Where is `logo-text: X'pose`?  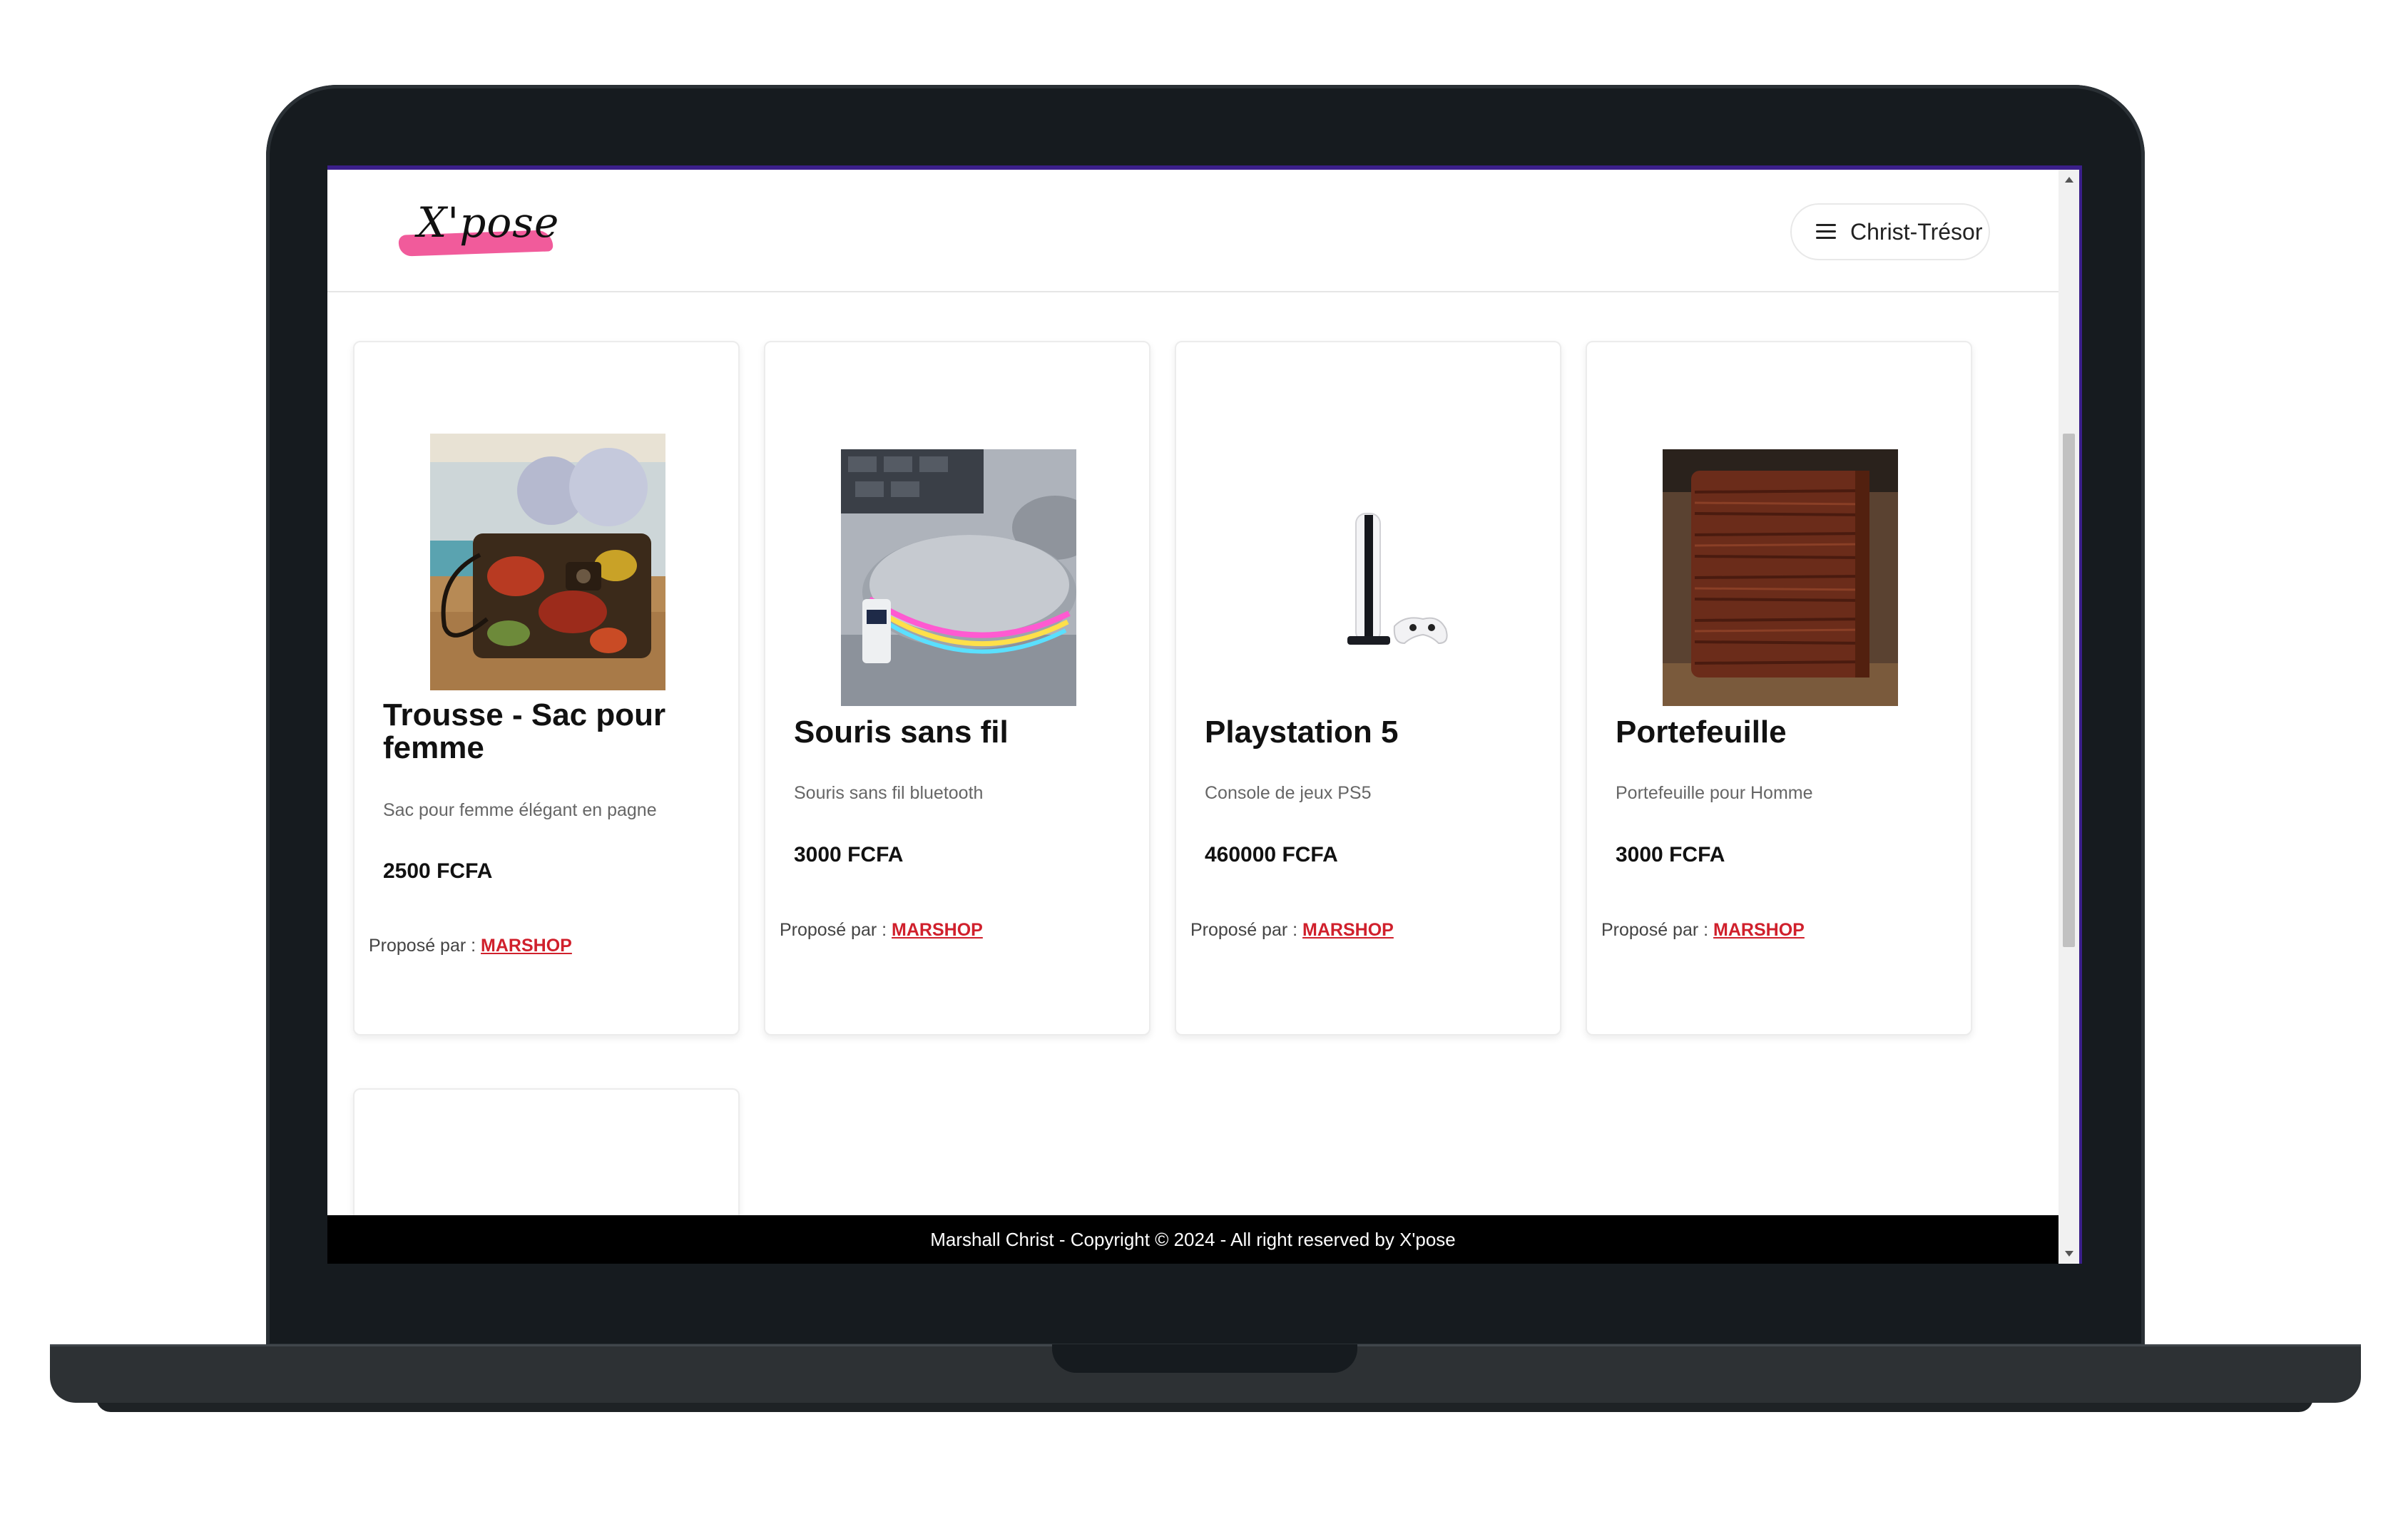
logo-text: X'pose is located at coordinates (488, 223).